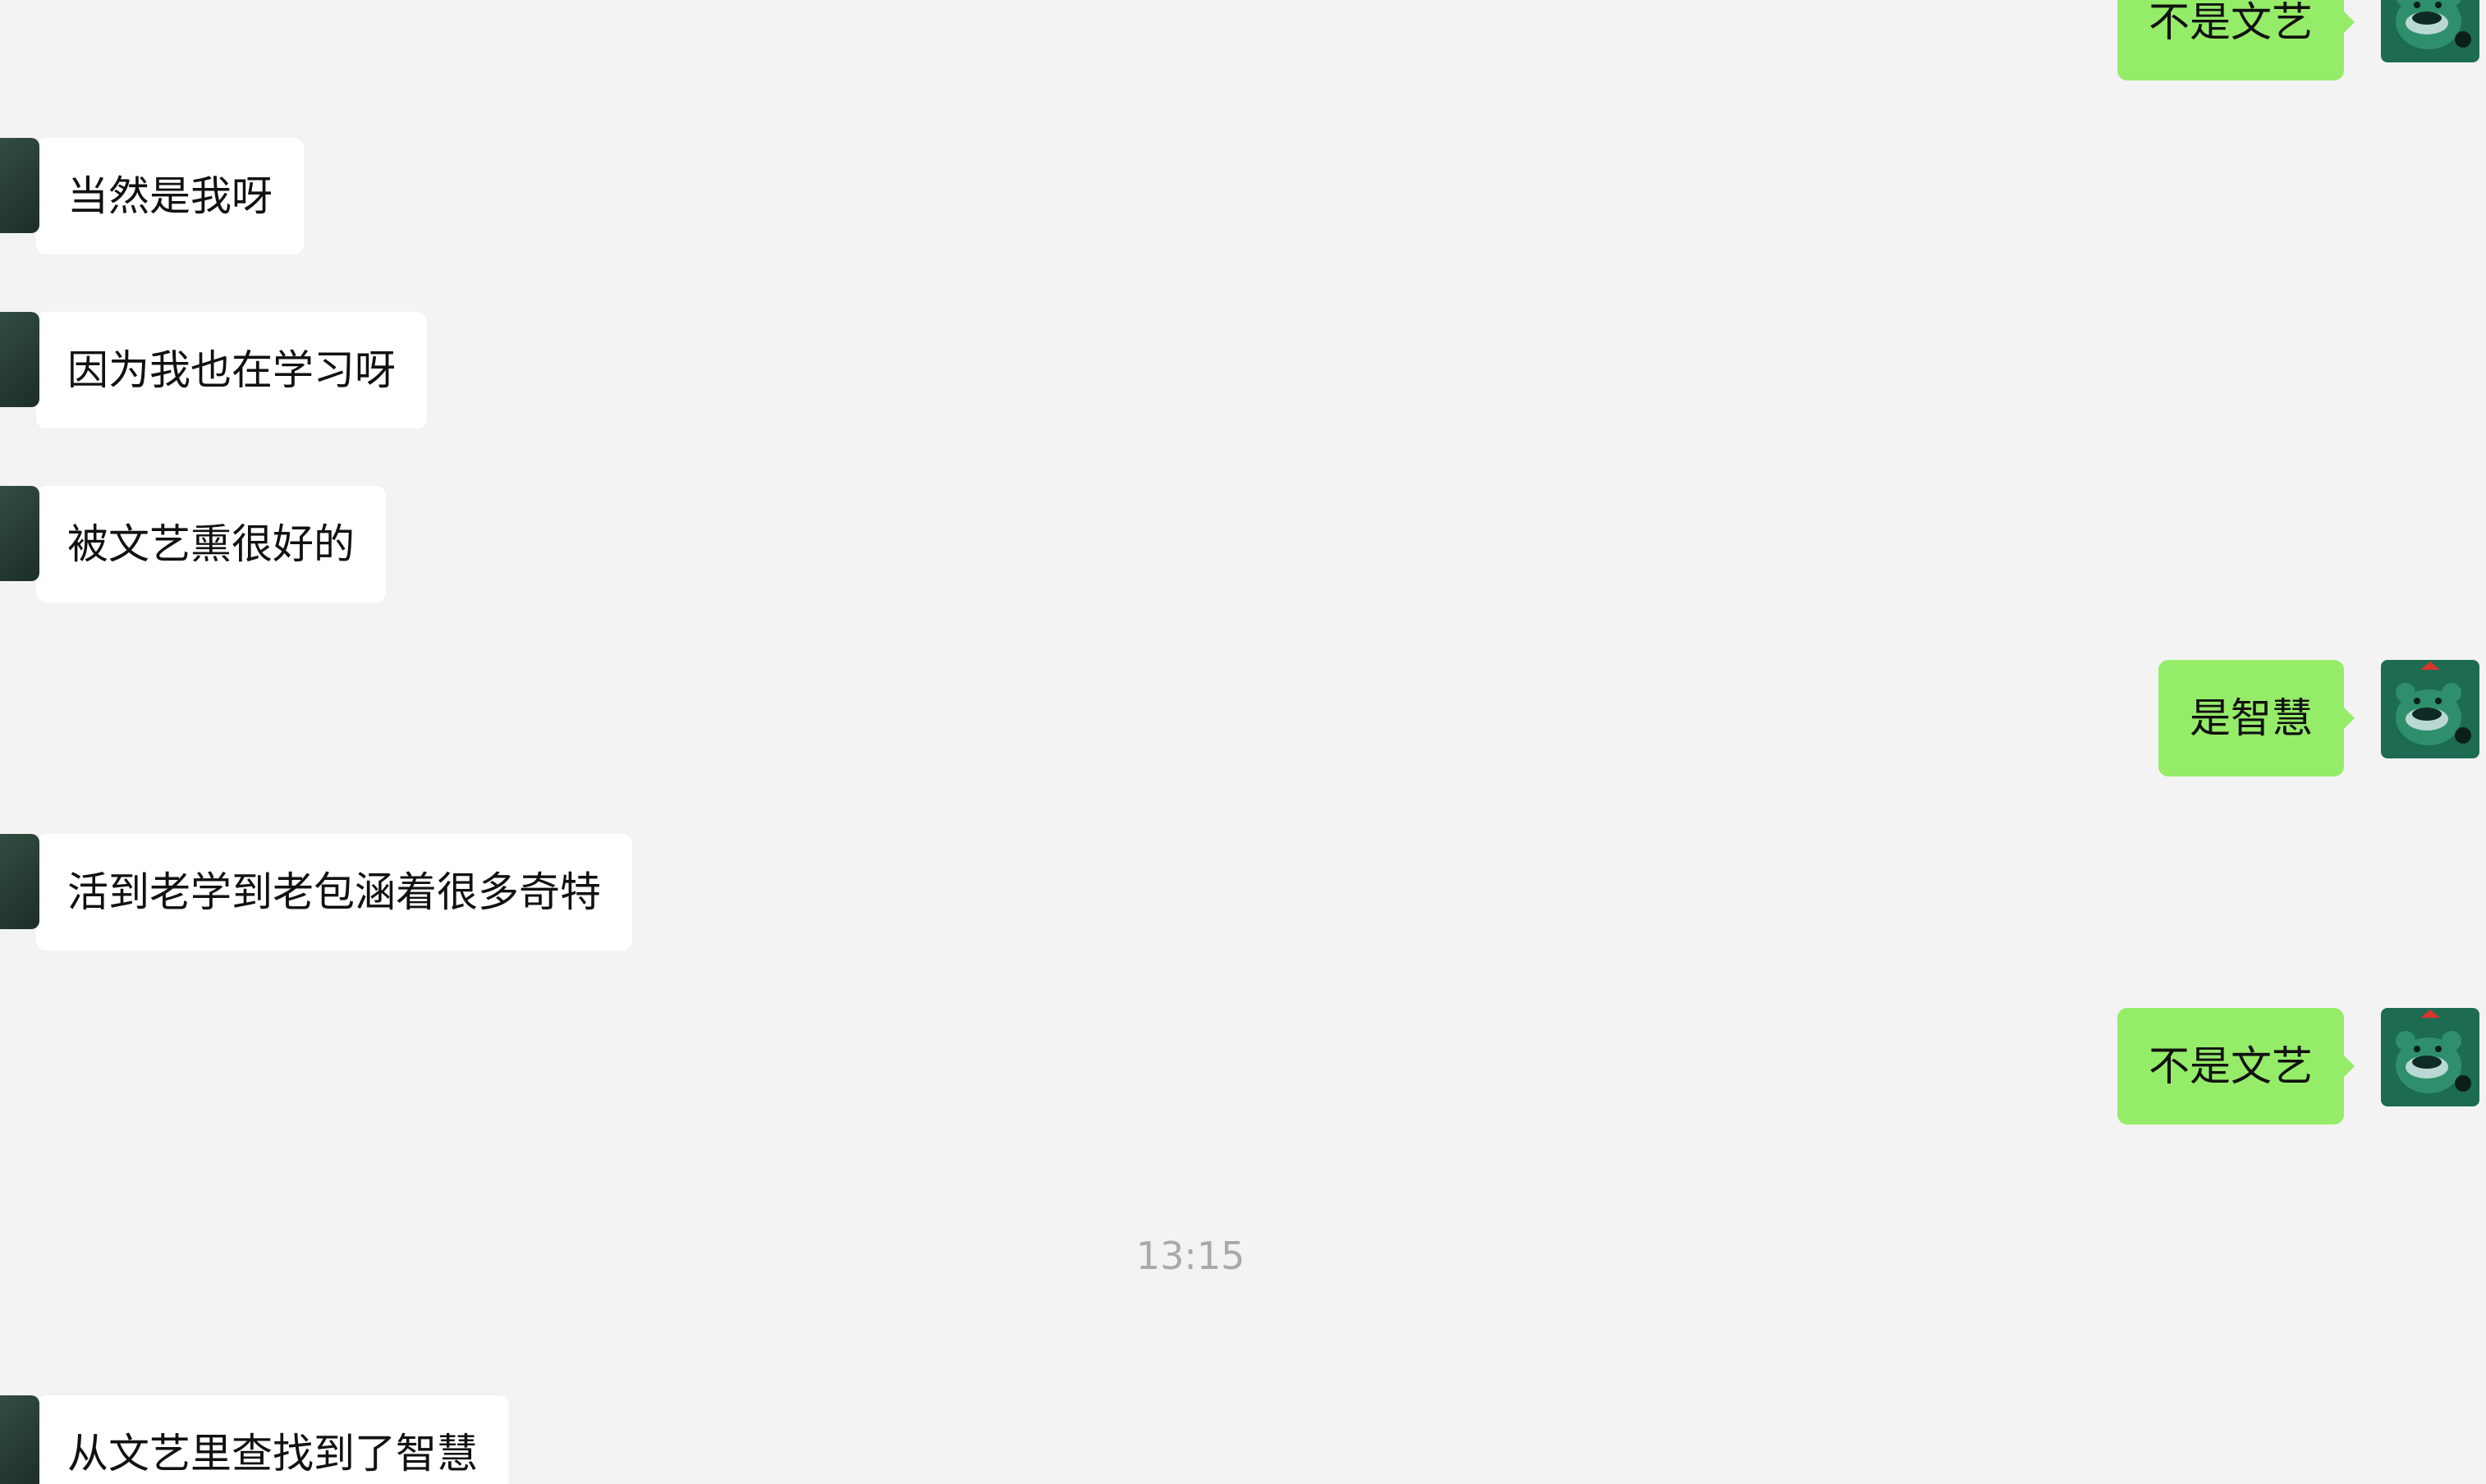 This screenshot has width=2486, height=1484. Describe the element at coordinates (170, 196) in the screenshot. I see `message-text: 当然是我呀` at that location.